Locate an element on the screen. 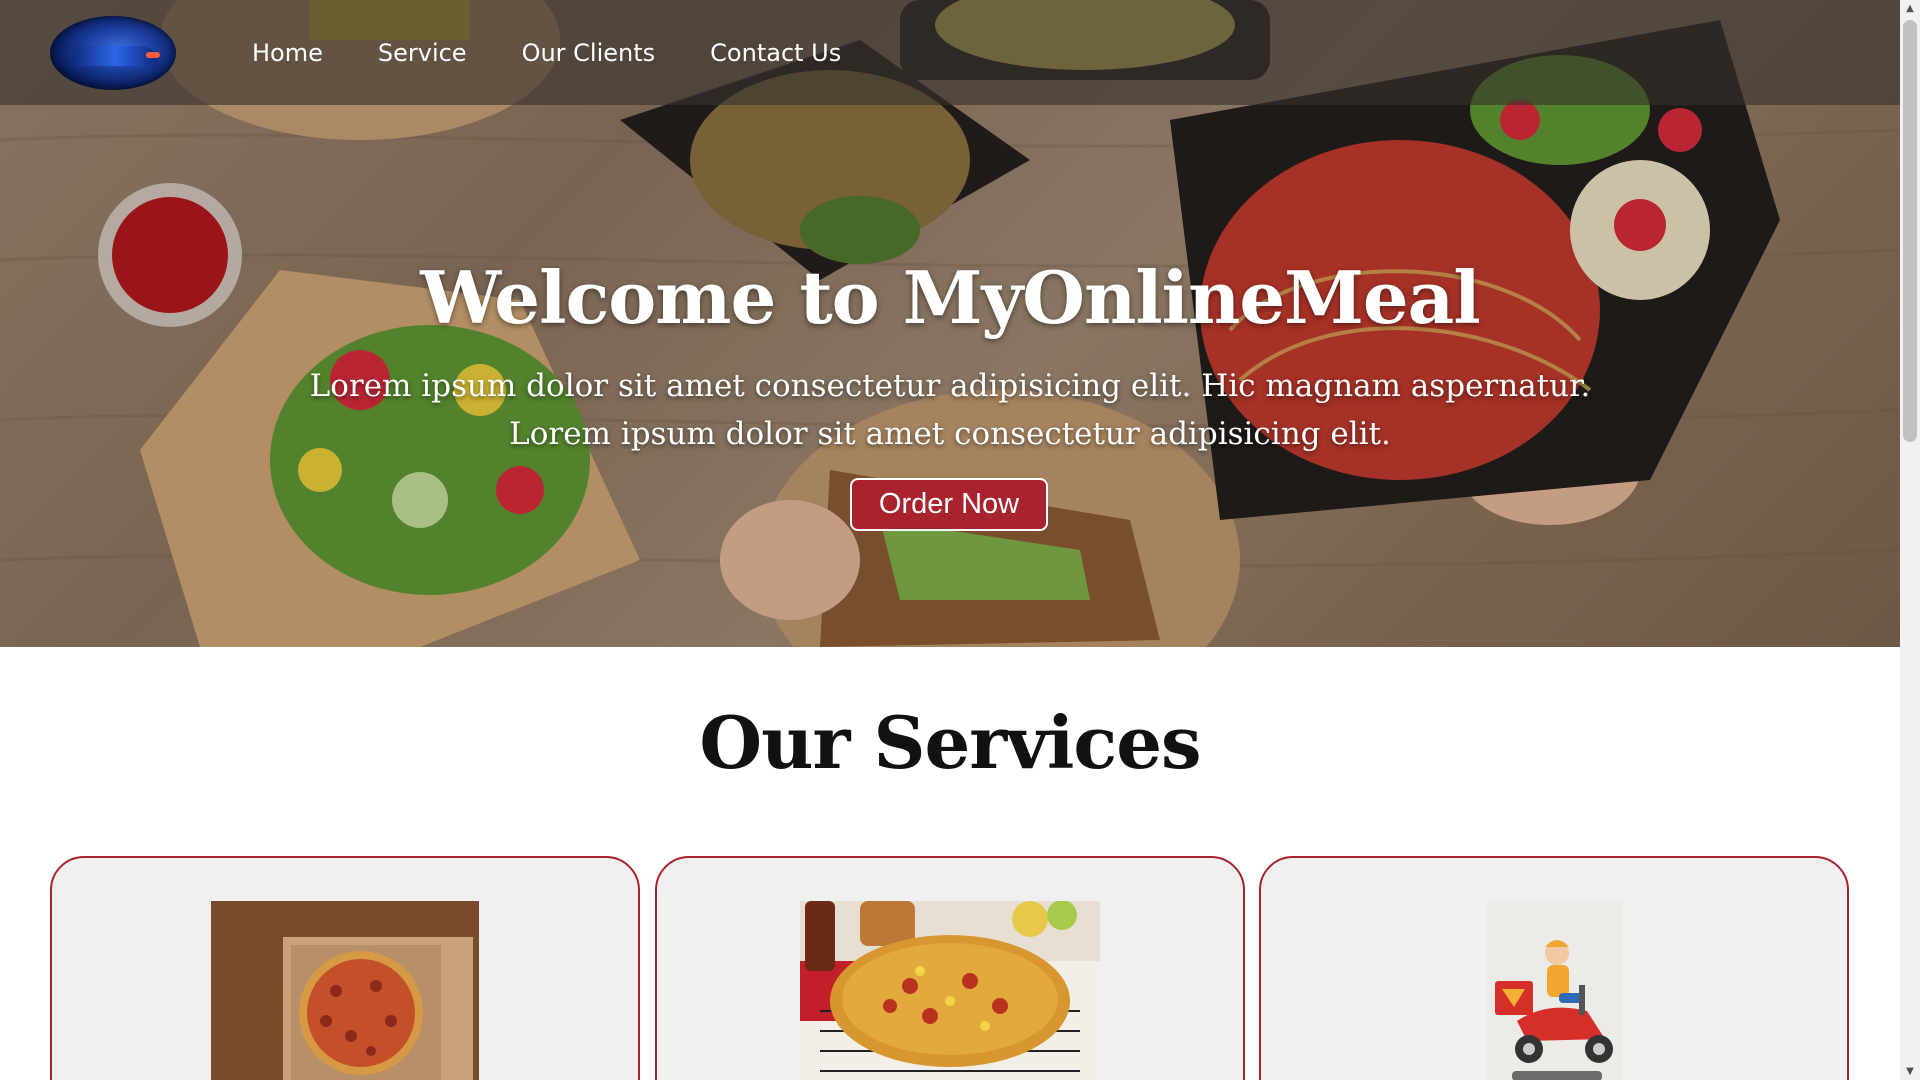  logo-image is located at coordinates (113, 53).